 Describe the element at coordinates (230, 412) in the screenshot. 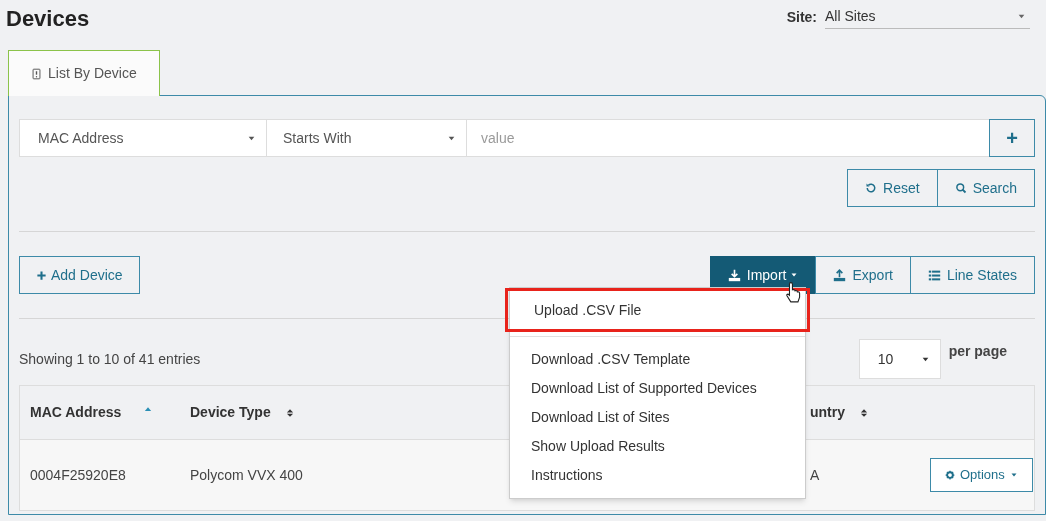

I see `column-header: Device Type` at that location.